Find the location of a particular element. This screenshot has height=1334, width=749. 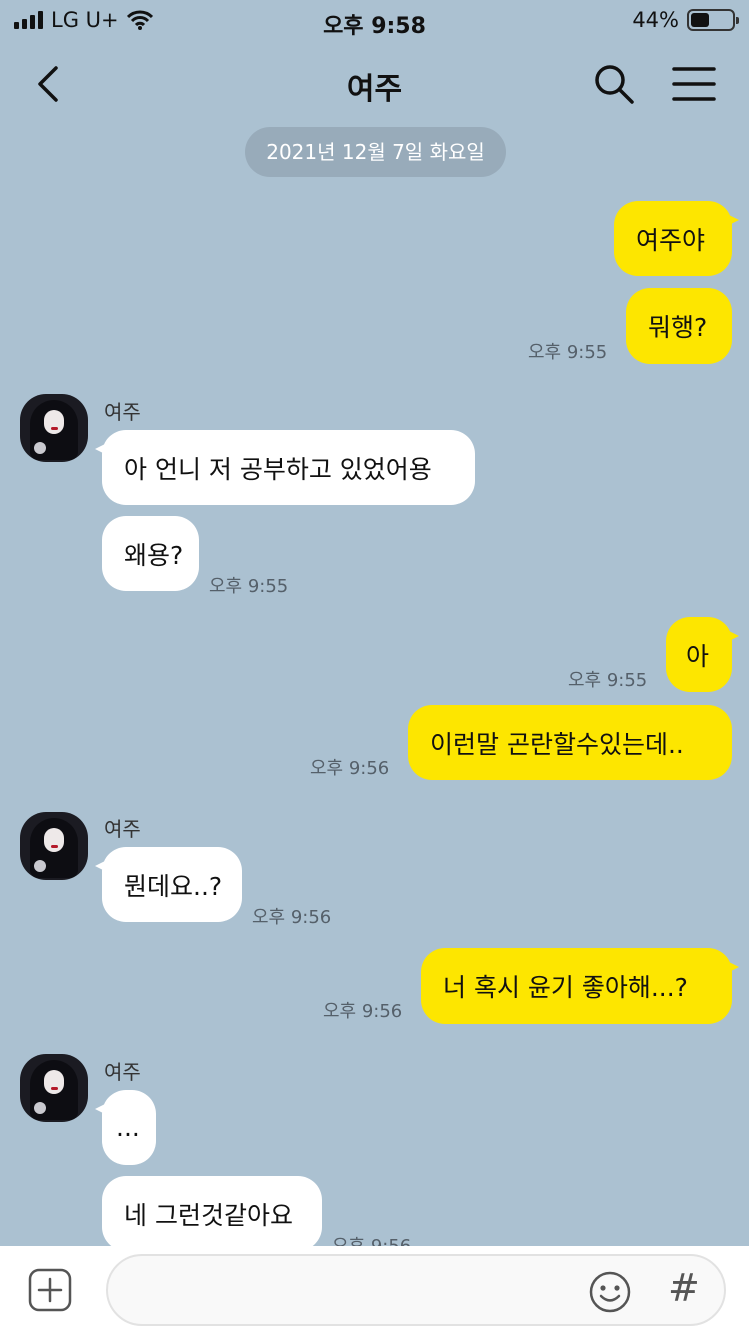

hashtag-icon: # is located at coordinates (684, 1288).